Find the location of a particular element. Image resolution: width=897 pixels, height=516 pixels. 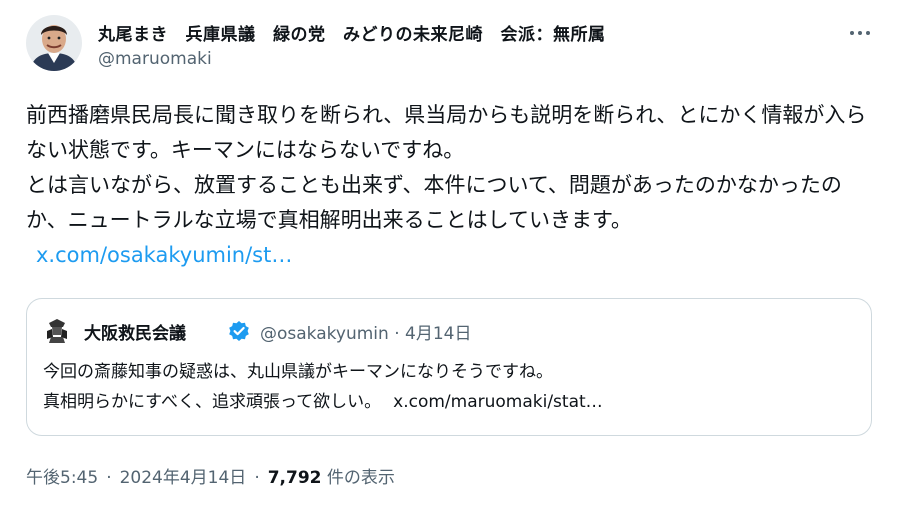

view-count: 7,792 is located at coordinates (294, 478).